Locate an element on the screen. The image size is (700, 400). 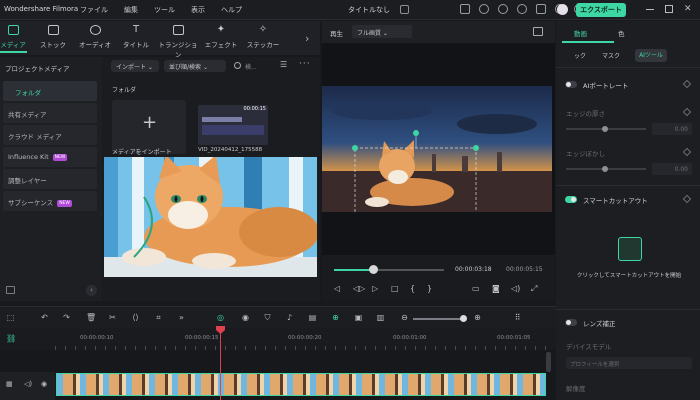
monitor-icon: ▭ is located at coordinates (476, 288).